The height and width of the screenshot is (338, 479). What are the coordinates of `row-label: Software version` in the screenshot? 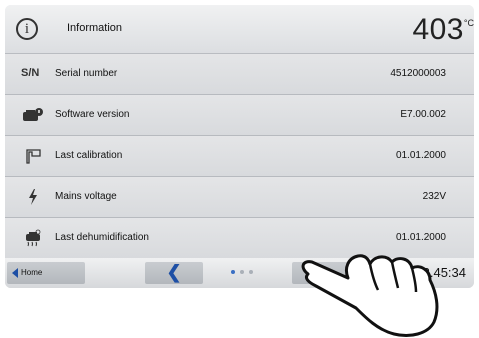 It's located at (92, 114).